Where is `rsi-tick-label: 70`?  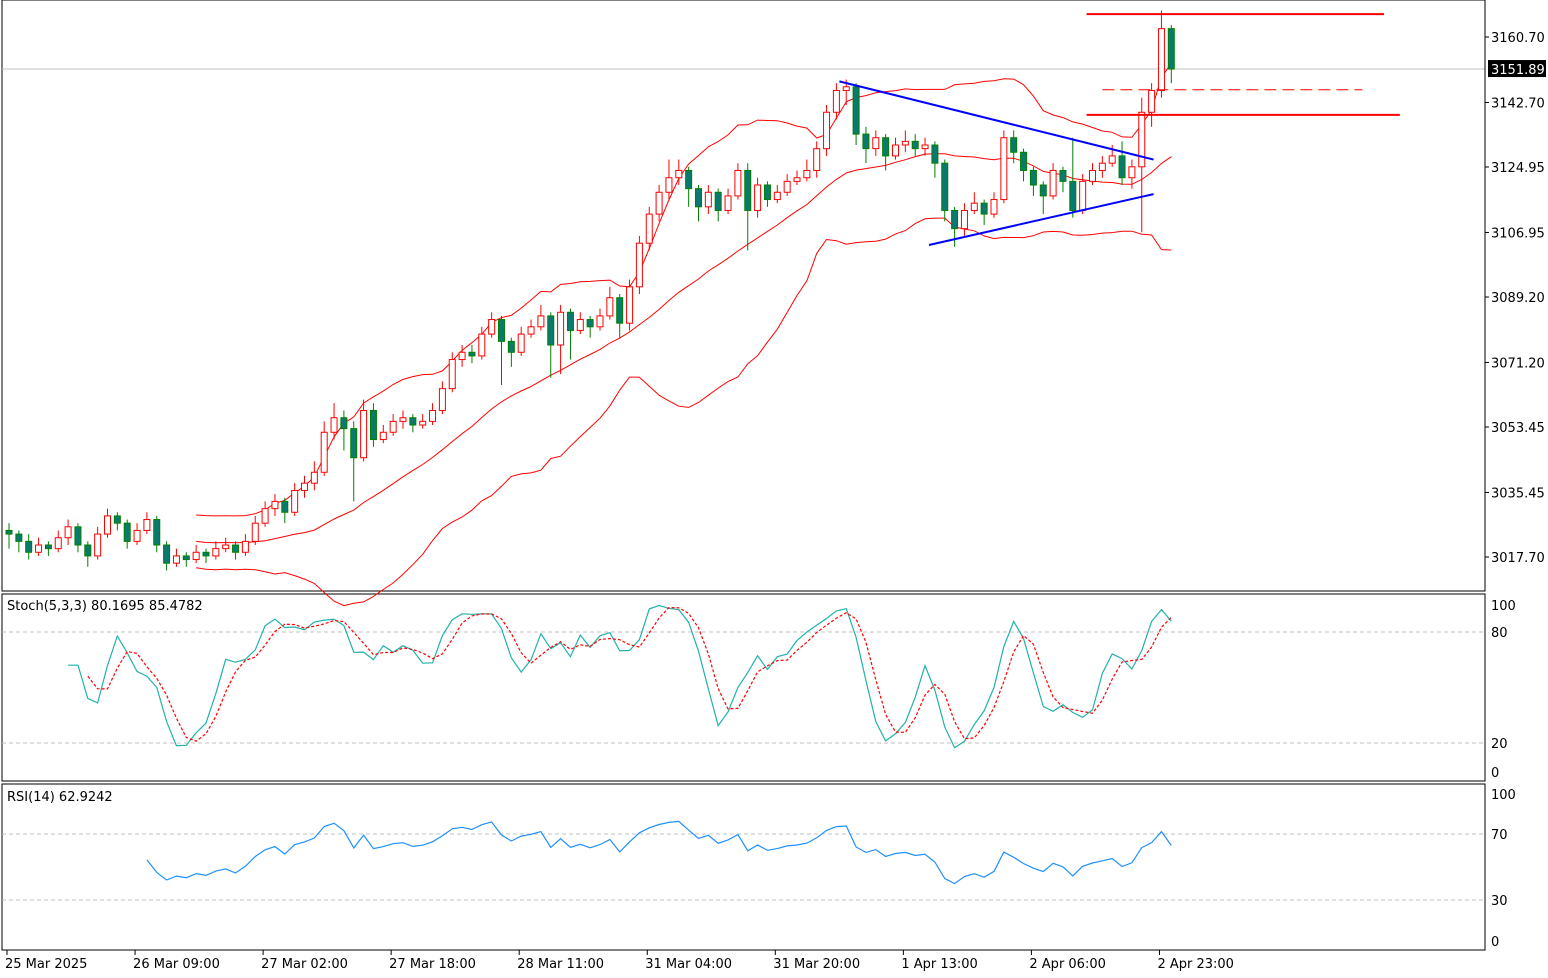
rsi-tick-label: 70 is located at coordinates (1499, 835).